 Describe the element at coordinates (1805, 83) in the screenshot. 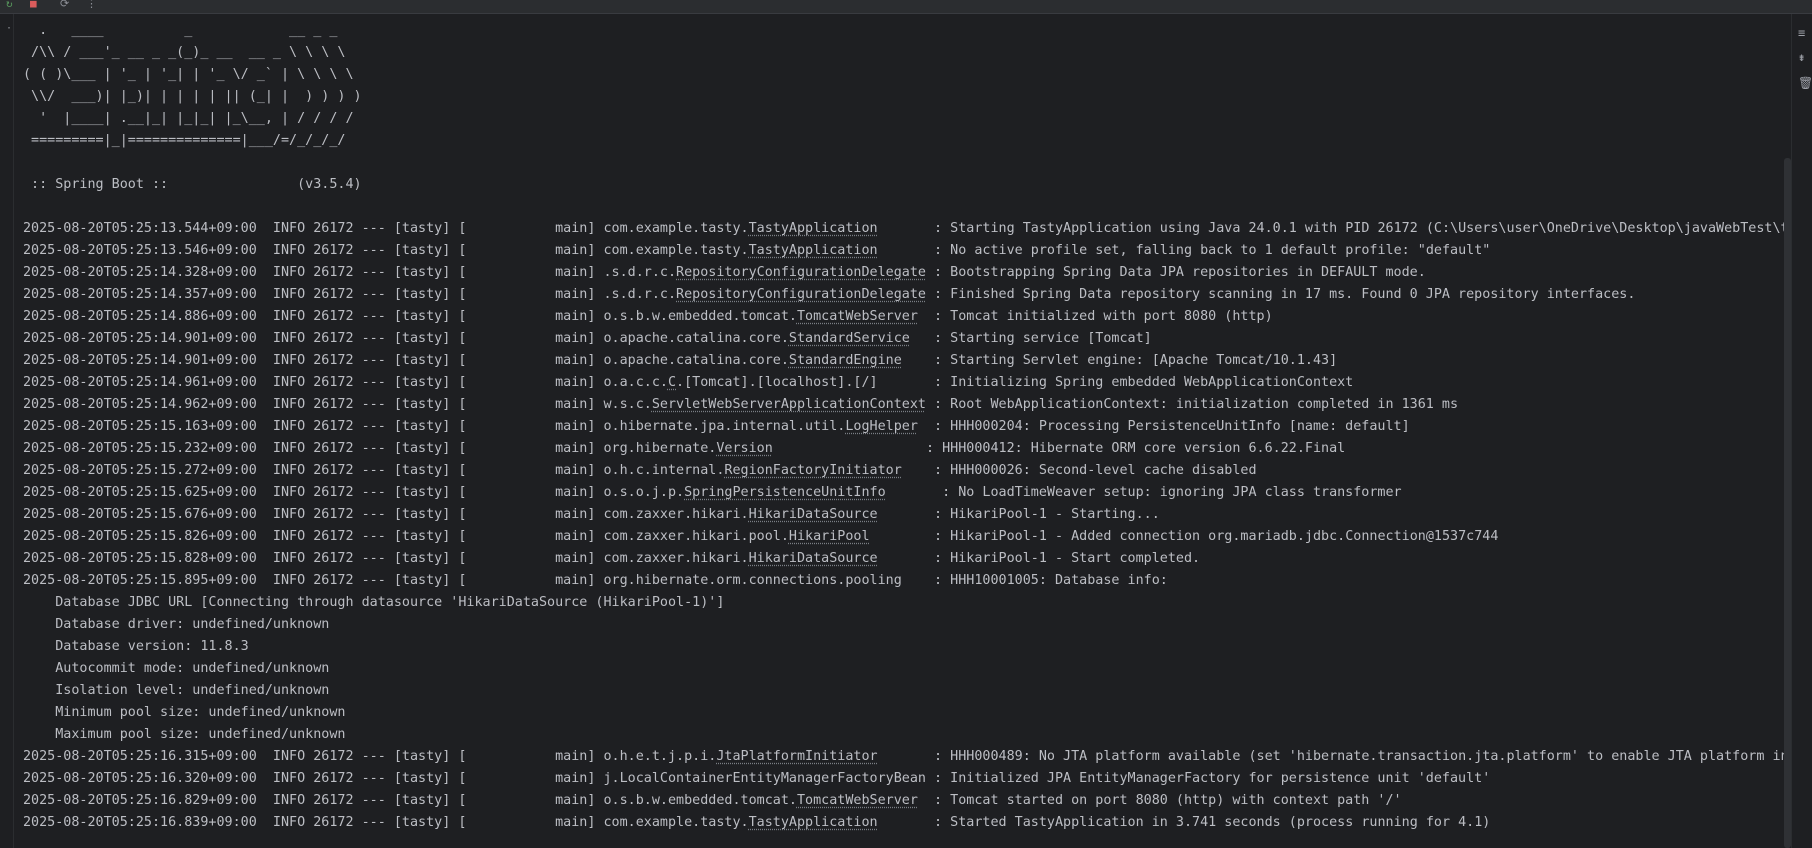

I see `clear-console-icon: 🗑` at that location.